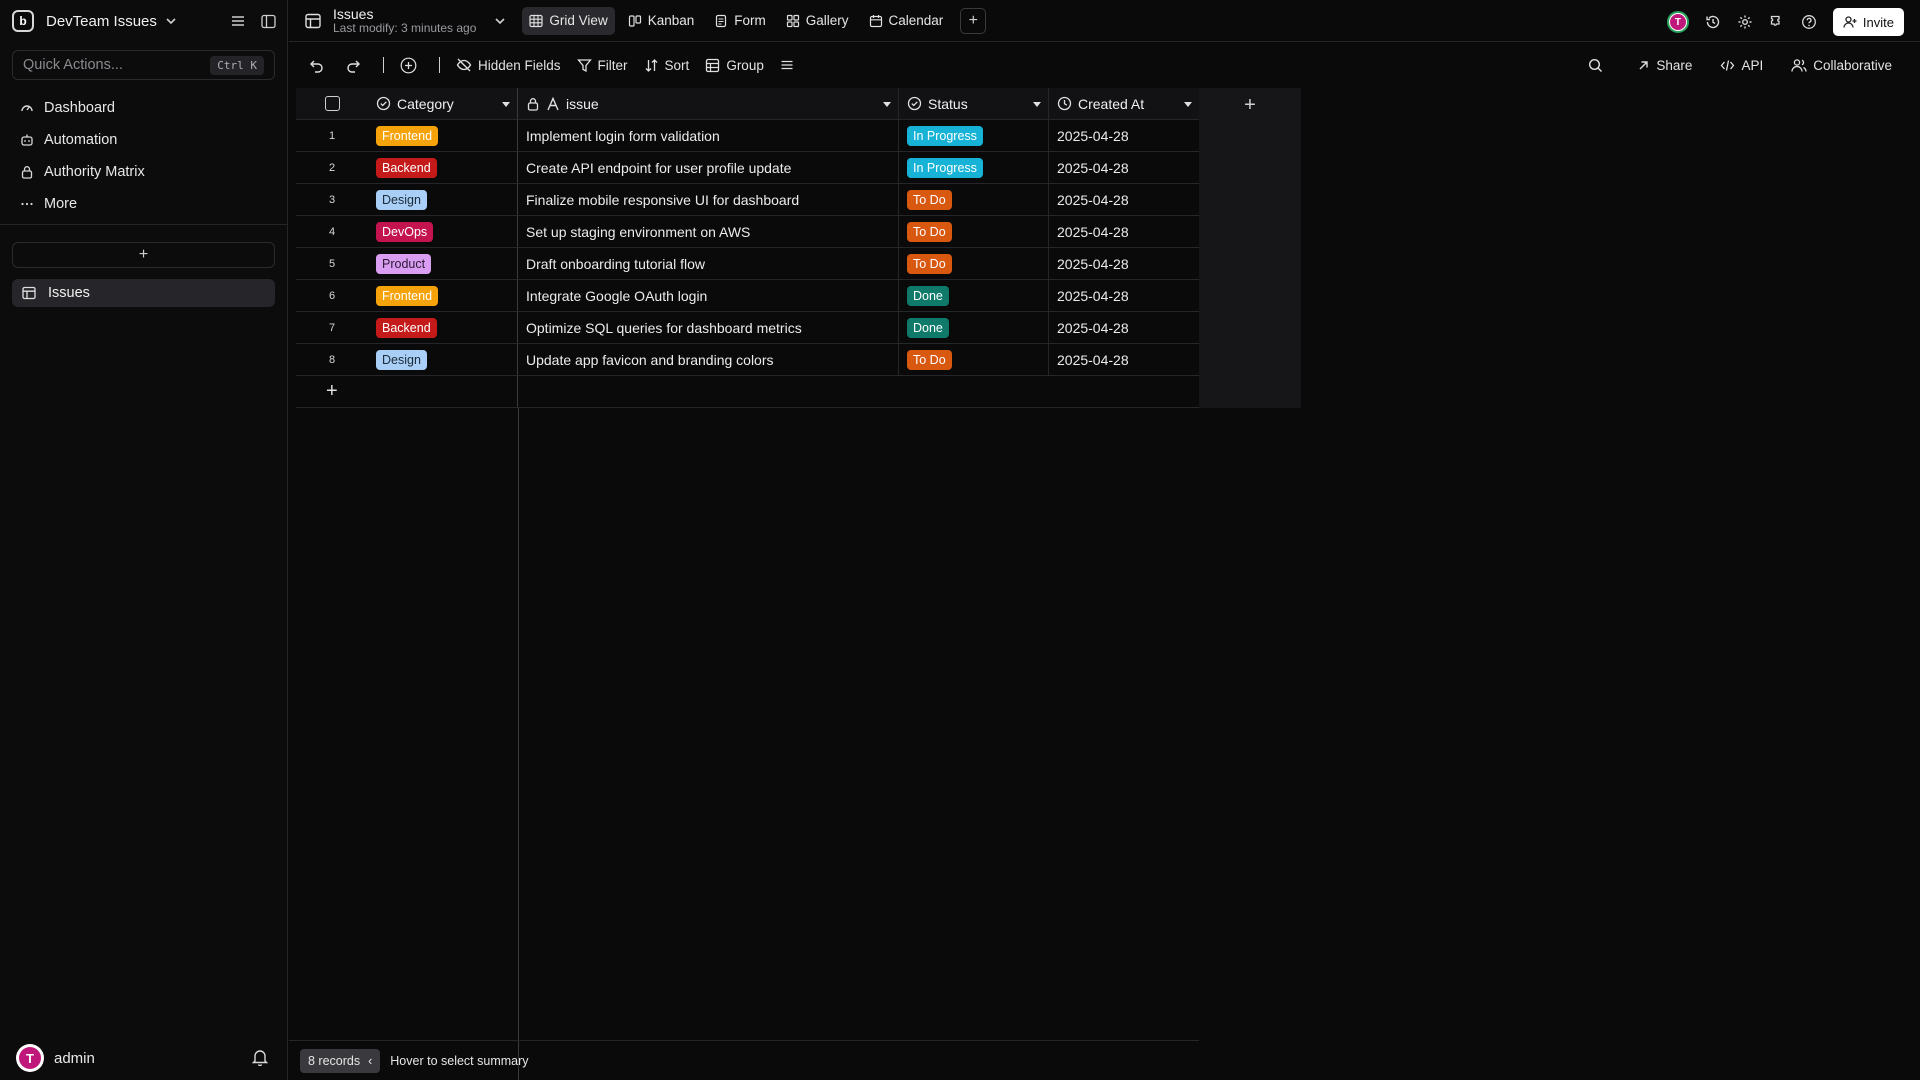 The height and width of the screenshot is (1080, 1920). I want to click on select-all-checkbox, so click(332, 103).